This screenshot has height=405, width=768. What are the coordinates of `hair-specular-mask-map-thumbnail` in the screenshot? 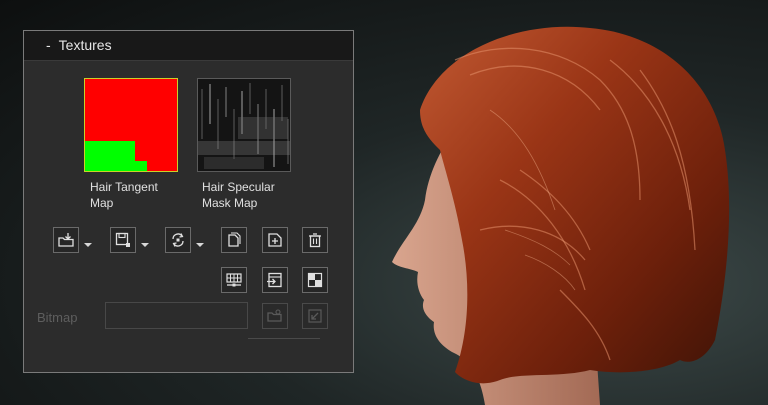 It's located at (244, 125).